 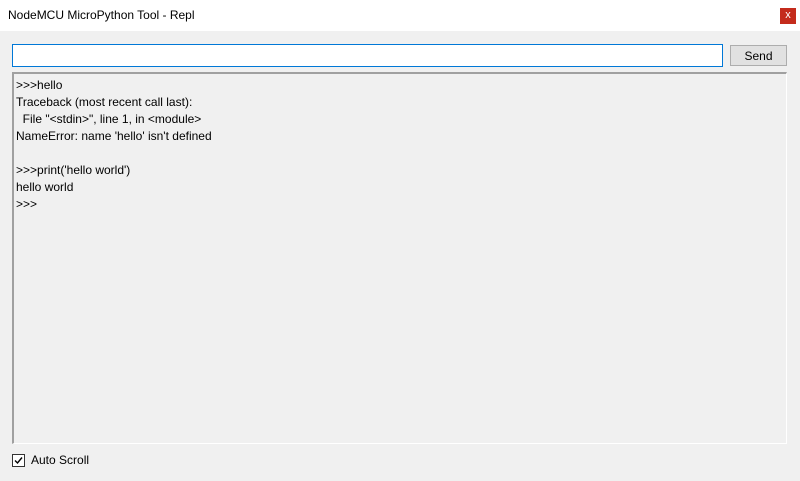 I want to click on output-line: File "<stdin>", line 1, in <module>, so click(x=109, y=119).